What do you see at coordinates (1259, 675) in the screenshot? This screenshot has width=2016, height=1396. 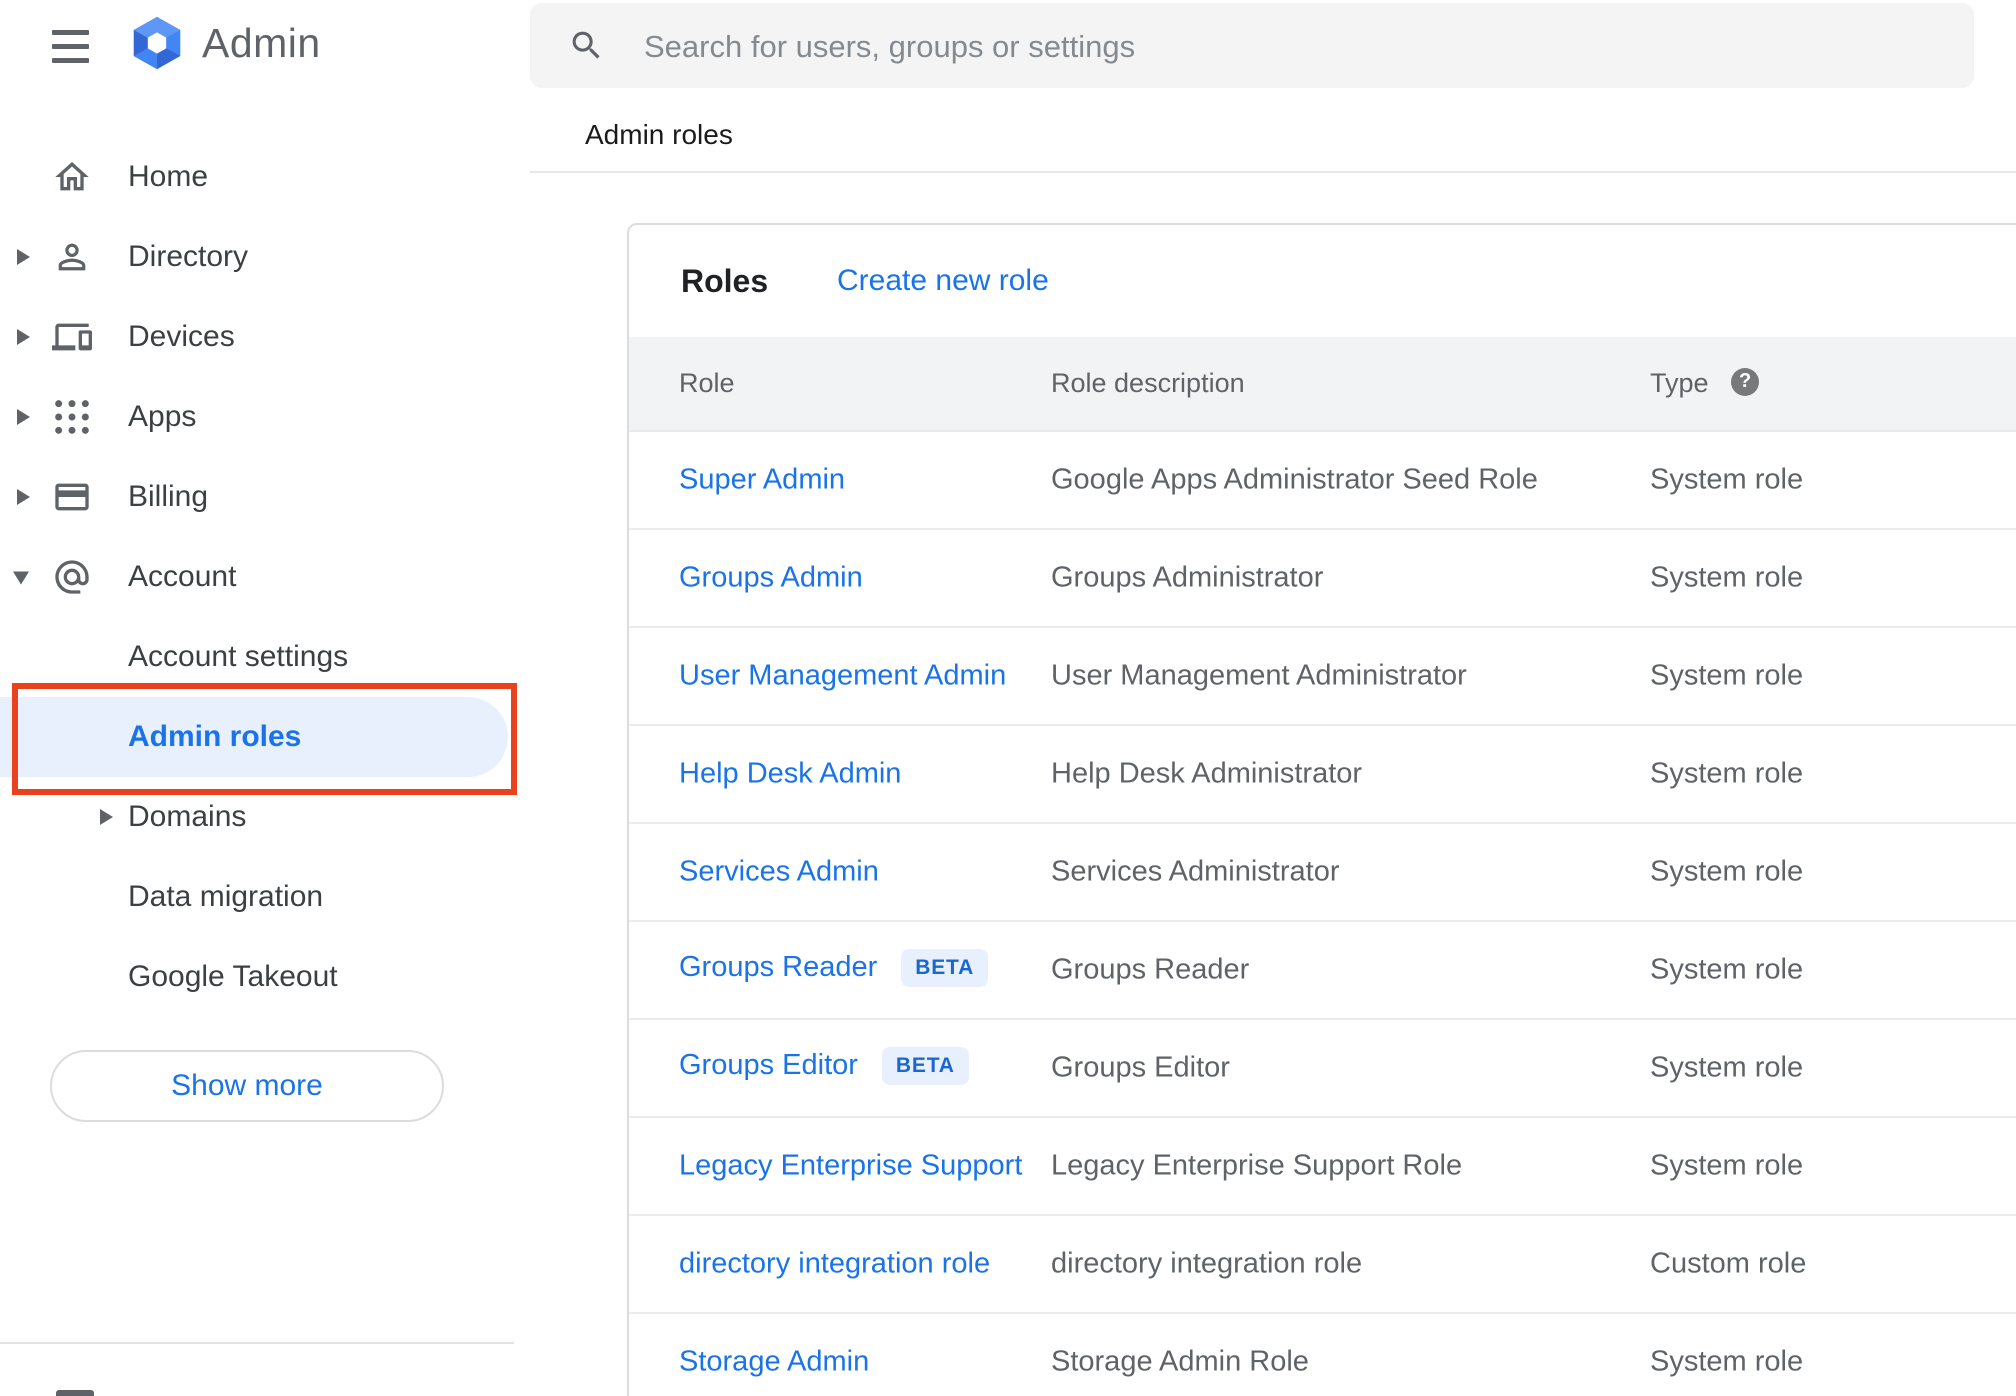 I see `role-description: User Management Administrator` at bounding box center [1259, 675].